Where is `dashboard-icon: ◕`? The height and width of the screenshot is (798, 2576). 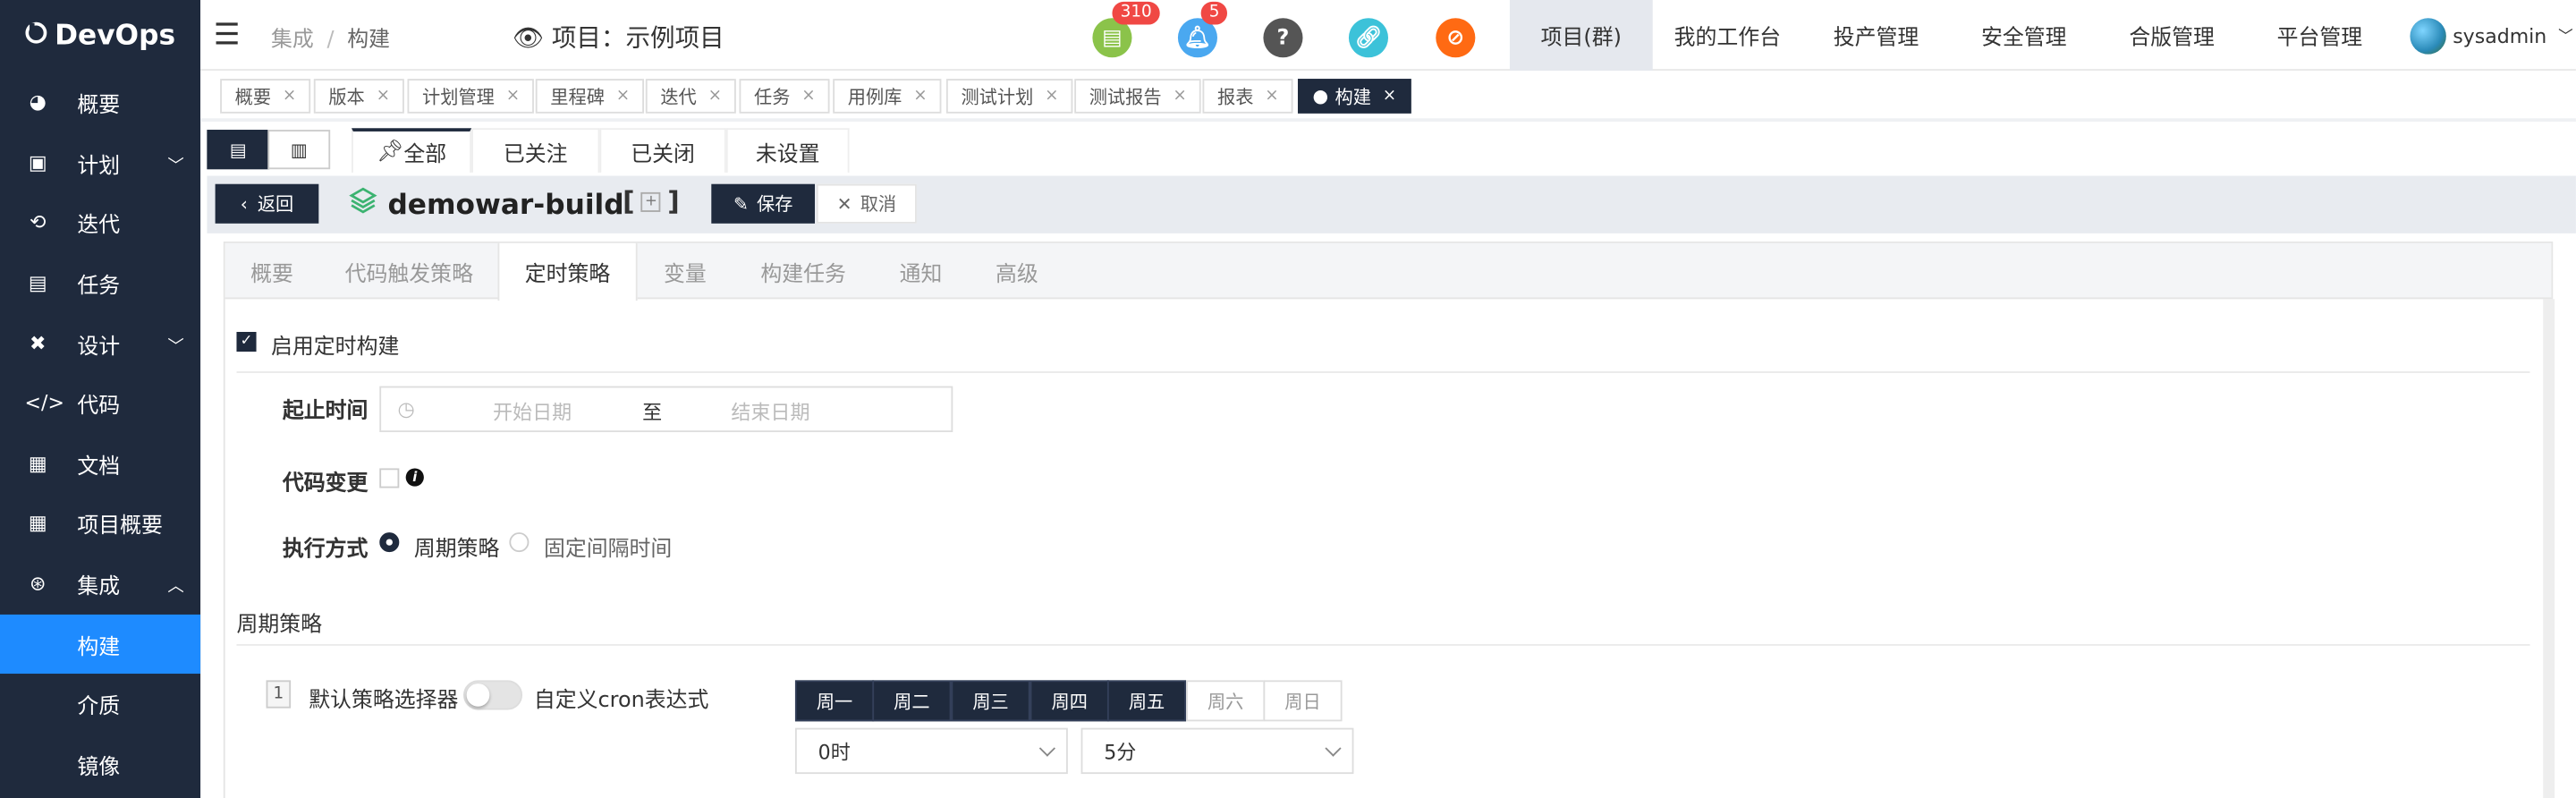
dashboard-icon: ◕ is located at coordinates (38, 102).